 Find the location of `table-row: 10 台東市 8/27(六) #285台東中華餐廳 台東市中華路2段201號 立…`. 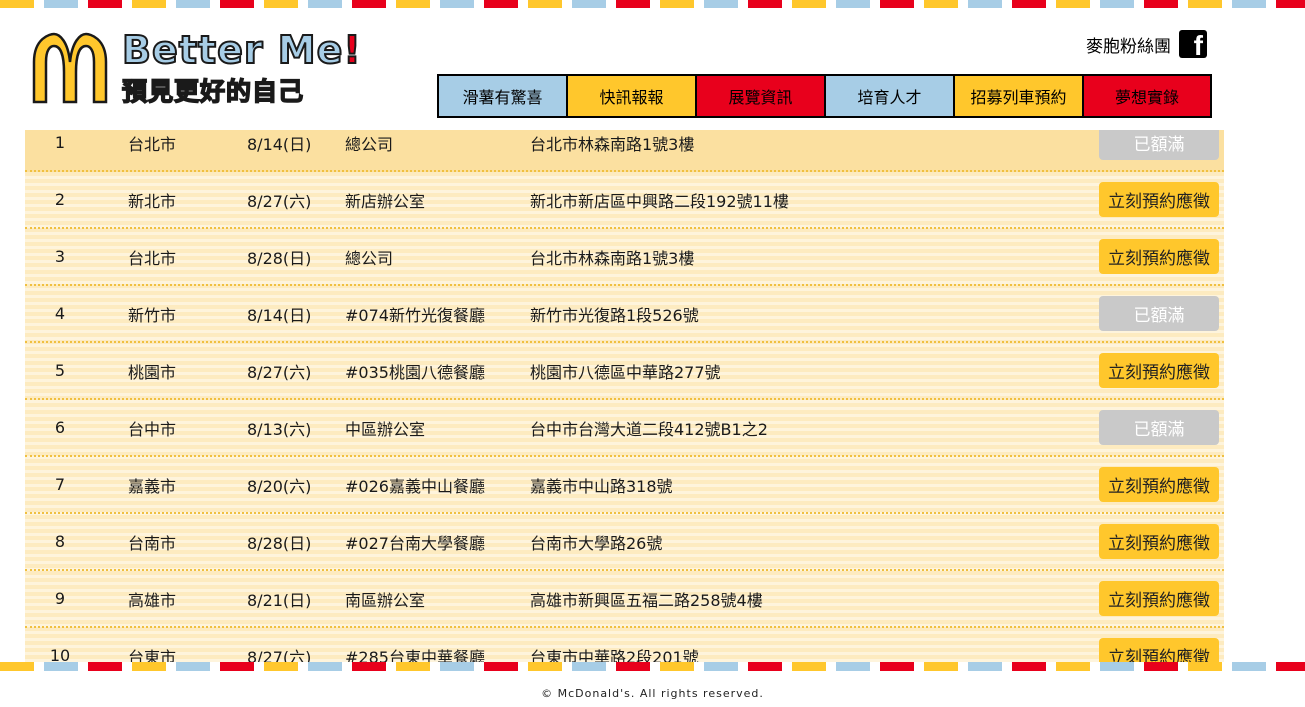

table-row: 10 台東市 8/27(六) #285台東中華餐廳 台東市中華路2段201號 立… is located at coordinates (624, 645).